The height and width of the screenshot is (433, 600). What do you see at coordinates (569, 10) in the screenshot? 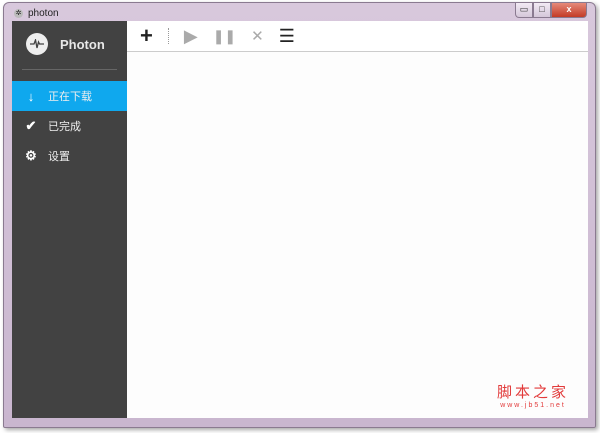
I see `close-button: x` at bounding box center [569, 10].